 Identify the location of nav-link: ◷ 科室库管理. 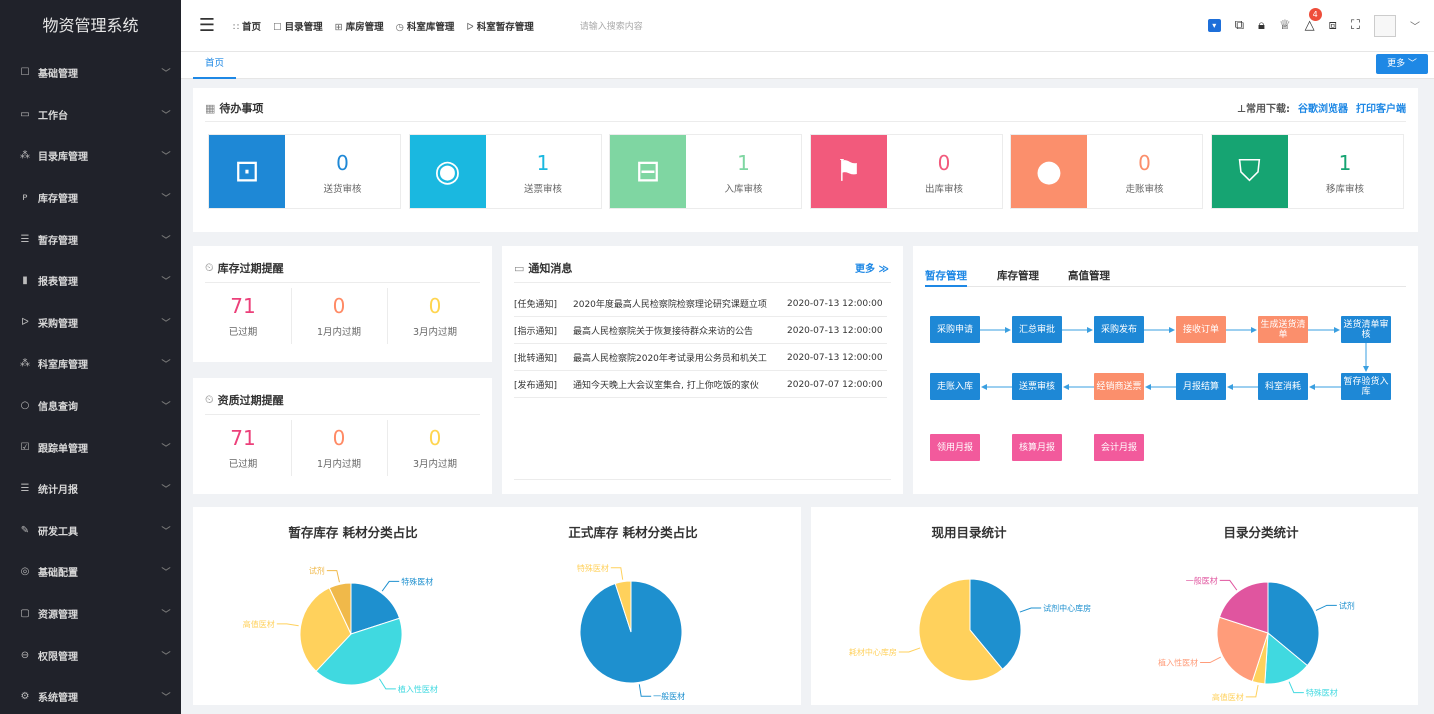
(425, 26).